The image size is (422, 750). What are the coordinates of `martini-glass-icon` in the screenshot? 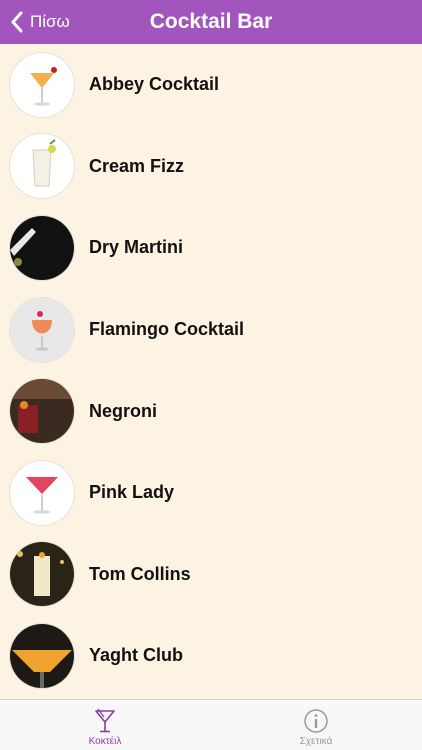 It's located at (105, 720).